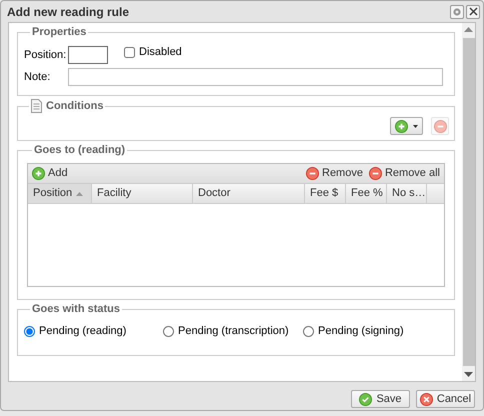  I want to click on close-icon, so click(473, 11).